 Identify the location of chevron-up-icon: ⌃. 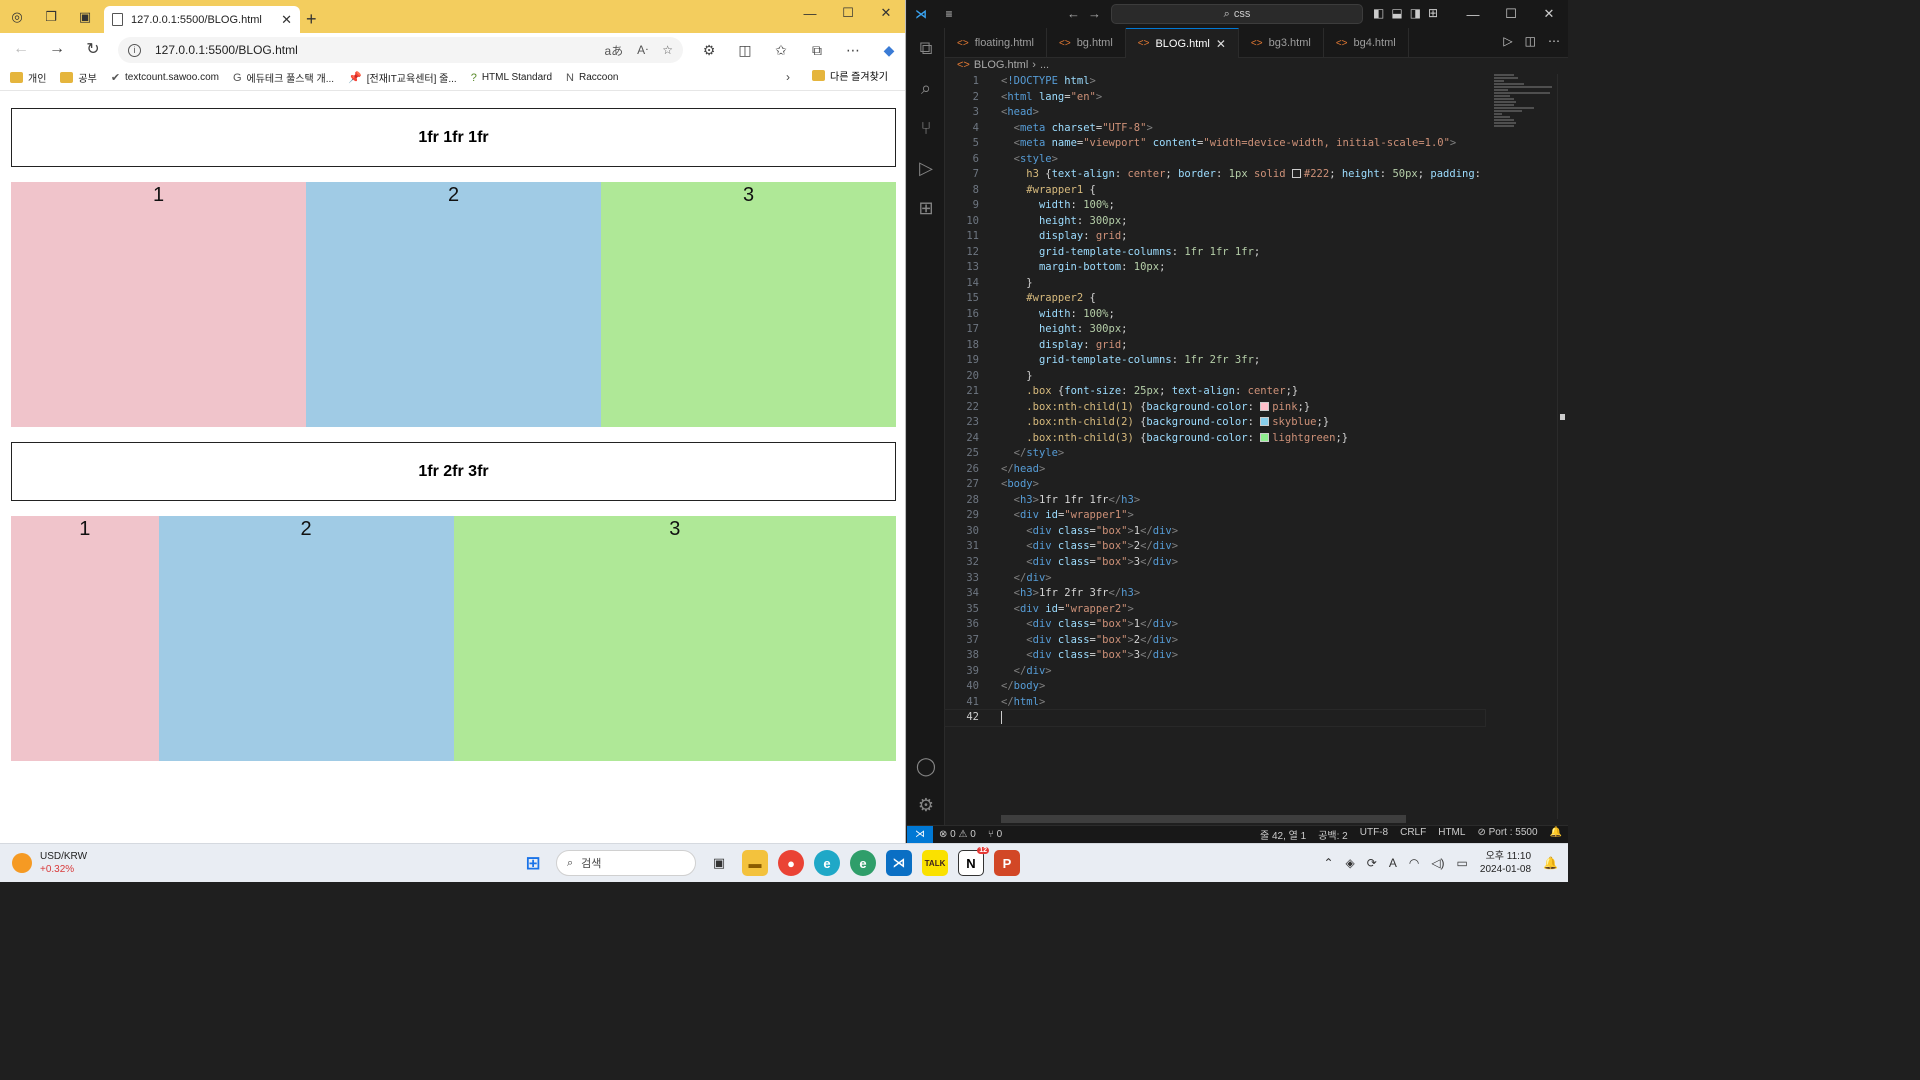
(1328, 863).